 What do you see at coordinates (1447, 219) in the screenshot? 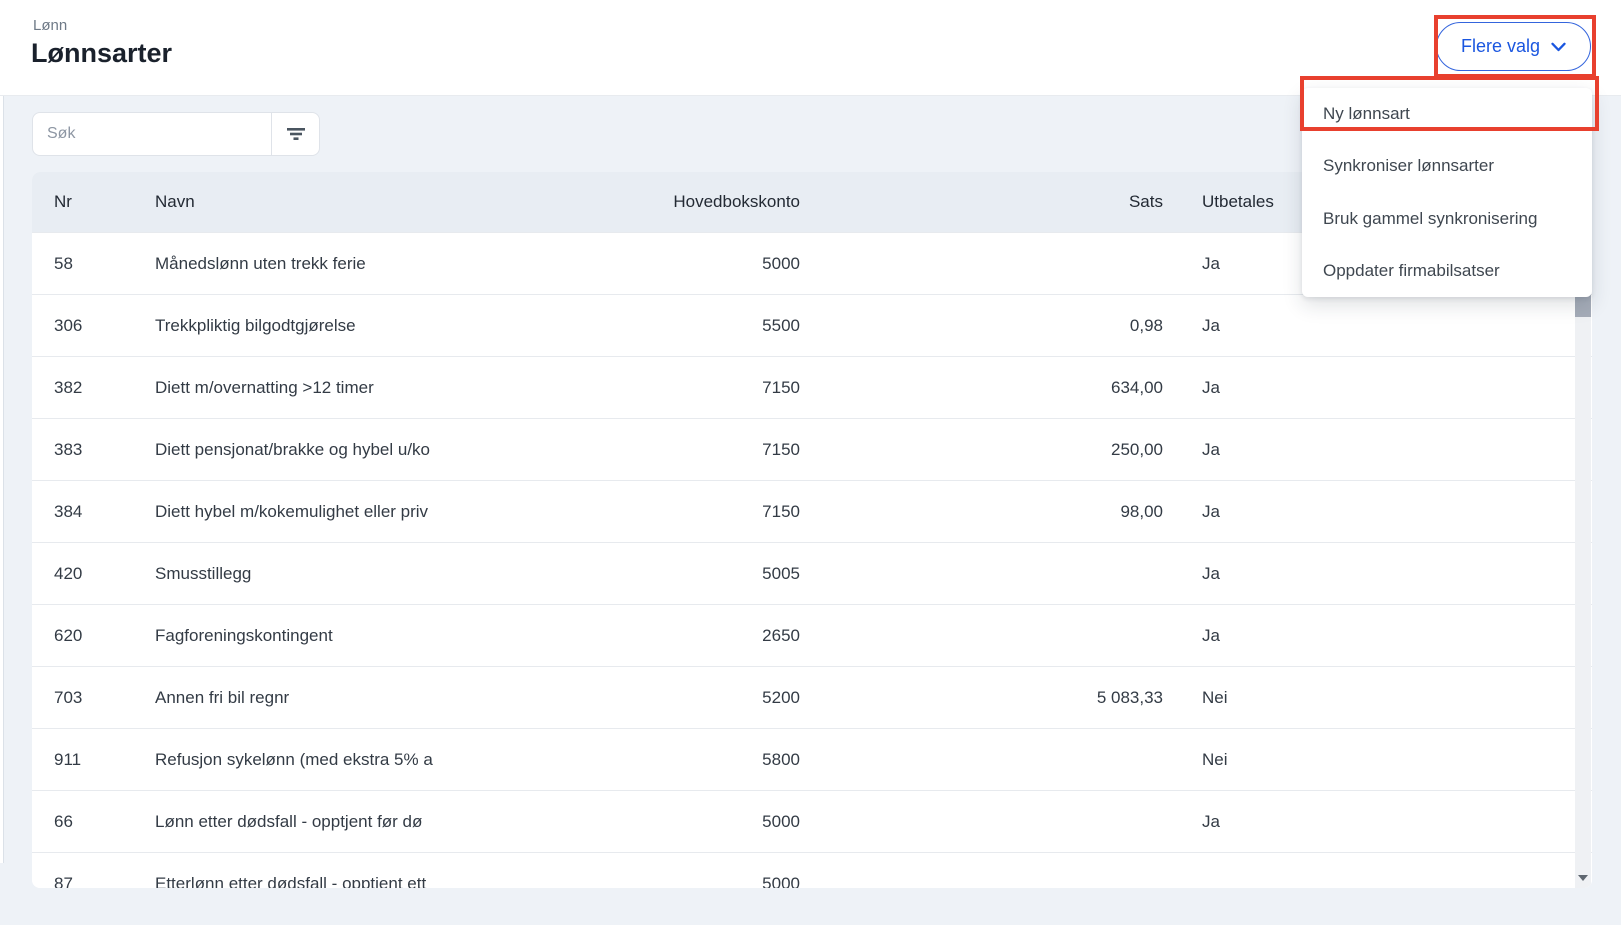
I see `menu-item-bruk-gammel-synkronisering: Bruk gammel synkronisering` at bounding box center [1447, 219].